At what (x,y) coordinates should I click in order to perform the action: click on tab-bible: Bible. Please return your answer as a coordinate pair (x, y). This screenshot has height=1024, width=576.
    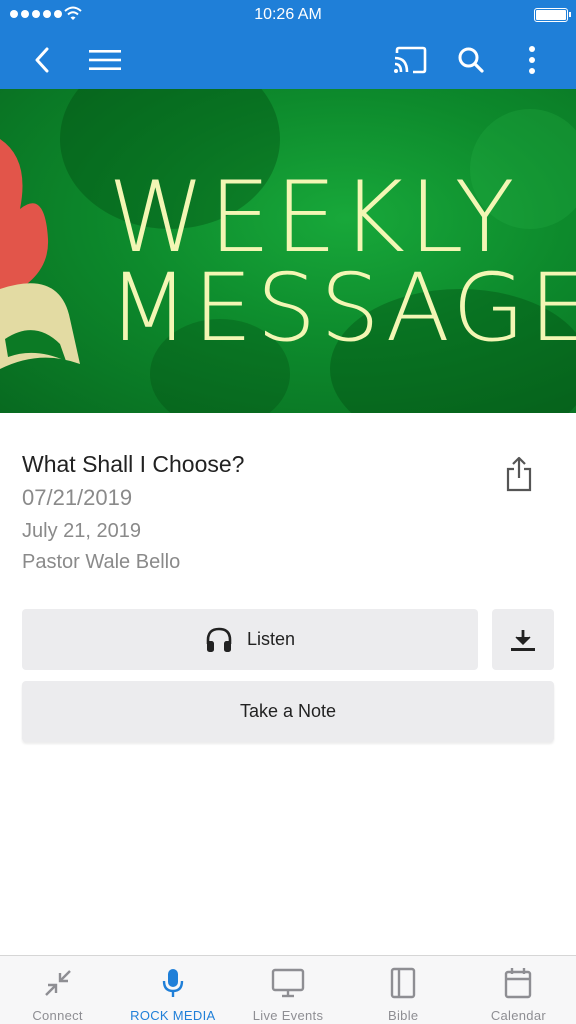
    Looking at the image, I should click on (403, 990).